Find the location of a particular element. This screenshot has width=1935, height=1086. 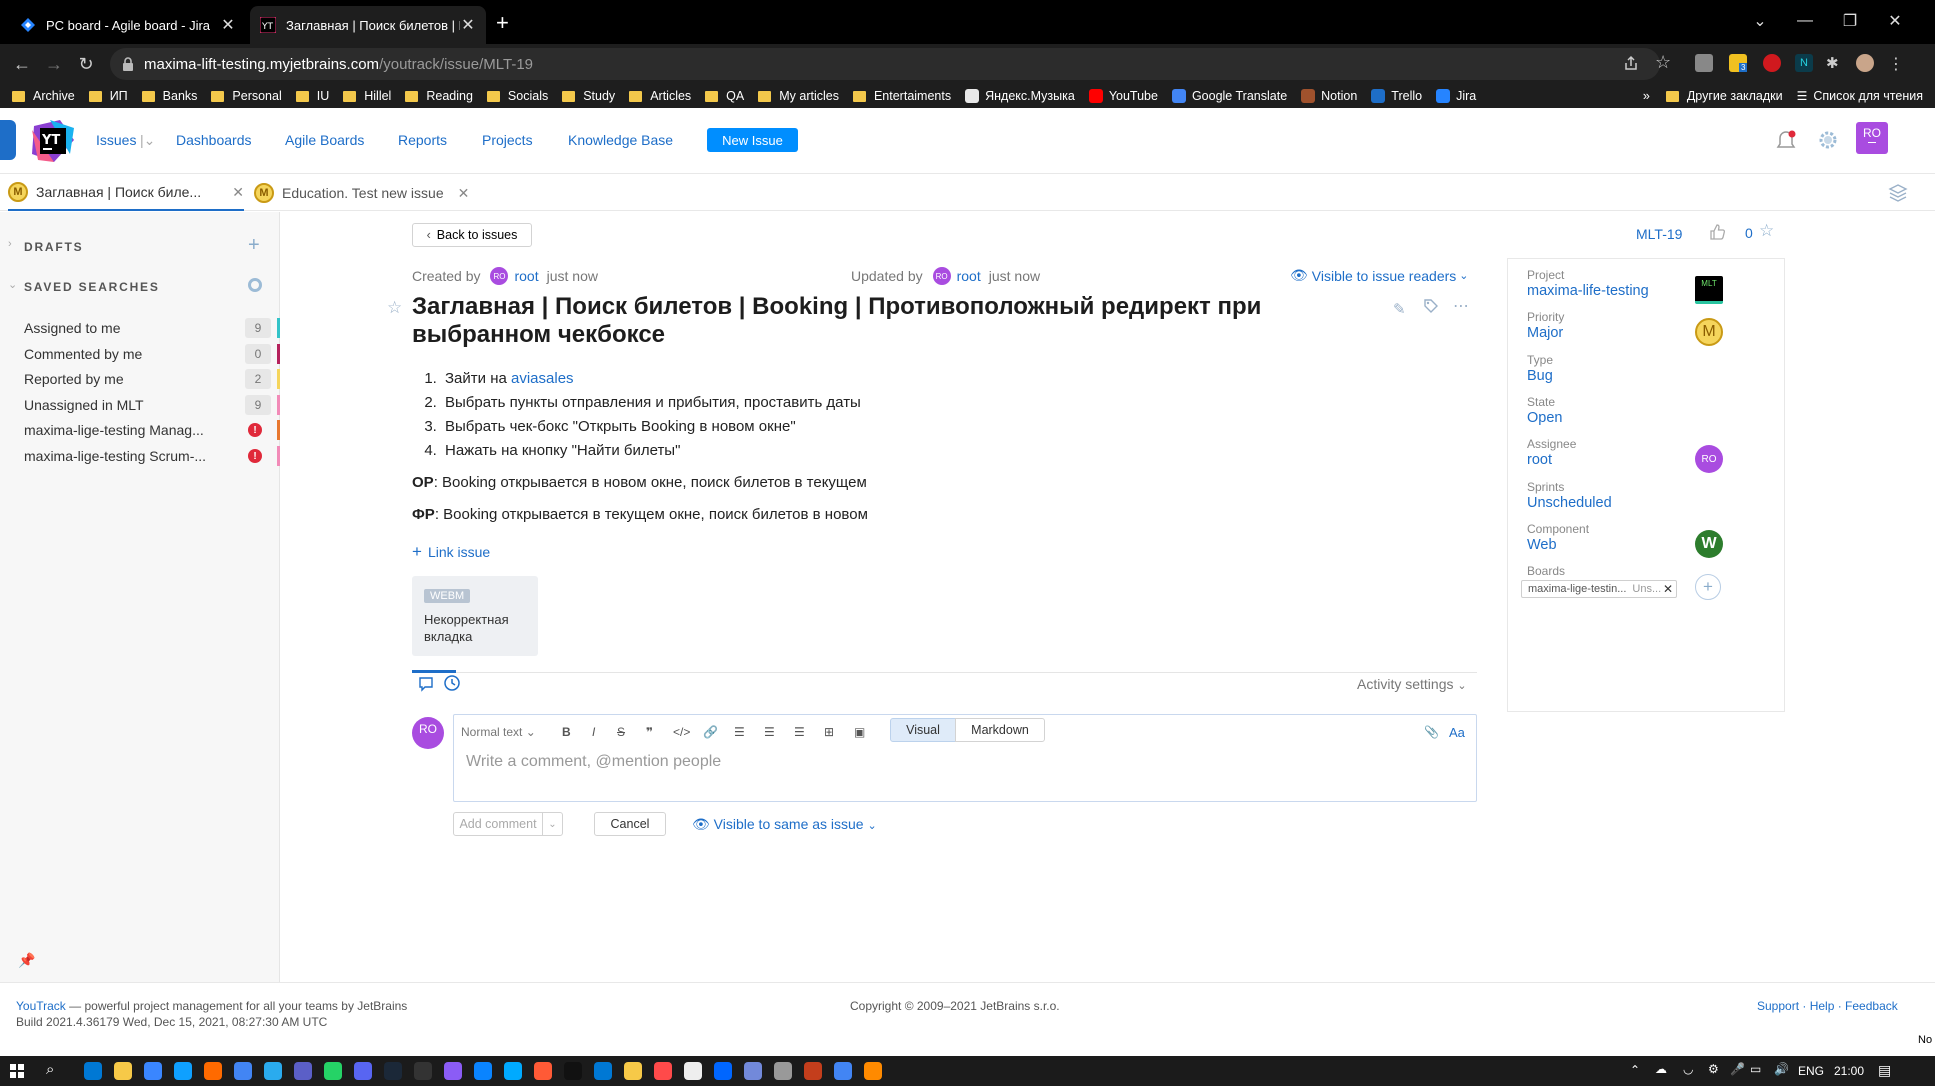

bookmark-item: Notion is located at coordinates (1329, 96).